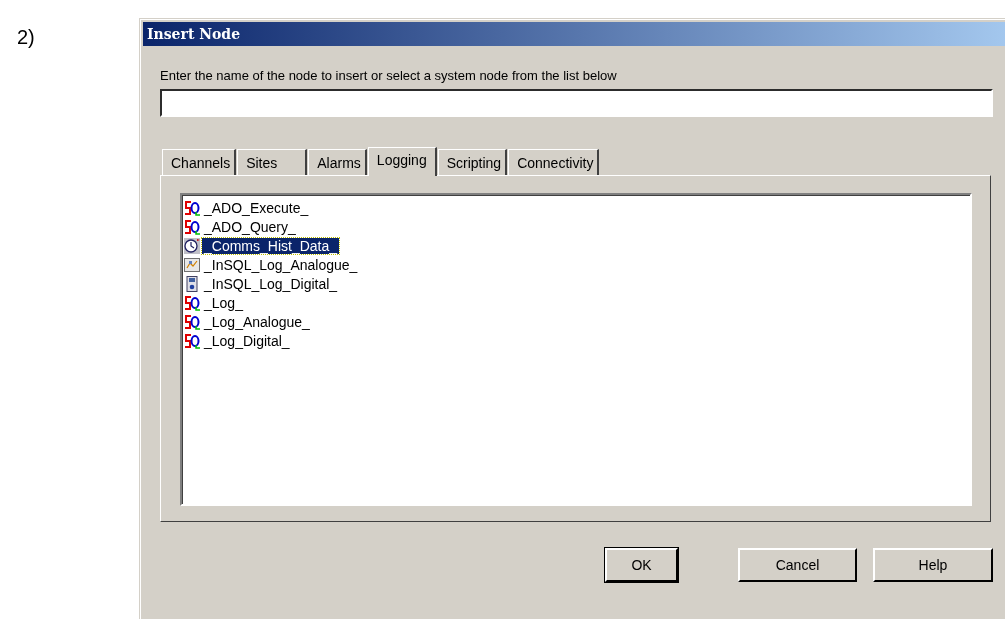 The width and height of the screenshot is (1005, 619). I want to click on node-item: _InSQL_Log_Digital_, so click(271, 283).